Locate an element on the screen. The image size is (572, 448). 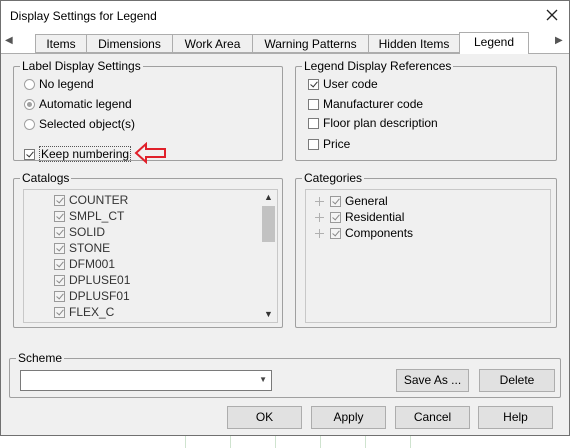
list-item: DFM001 is located at coordinates (84, 264).